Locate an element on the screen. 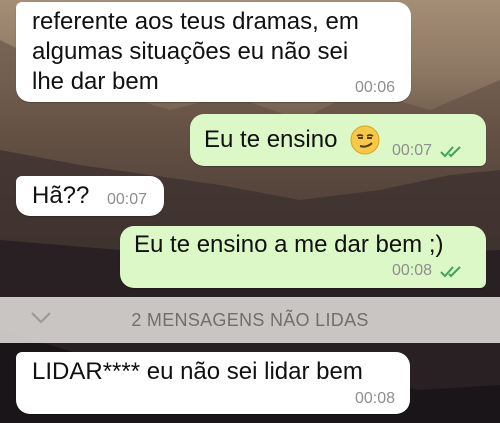 The height and width of the screenshot is (423, 500). unread-messages-divider: 2 MENSAGENS NÃO LIDAS is located at coordinates (250, 320).